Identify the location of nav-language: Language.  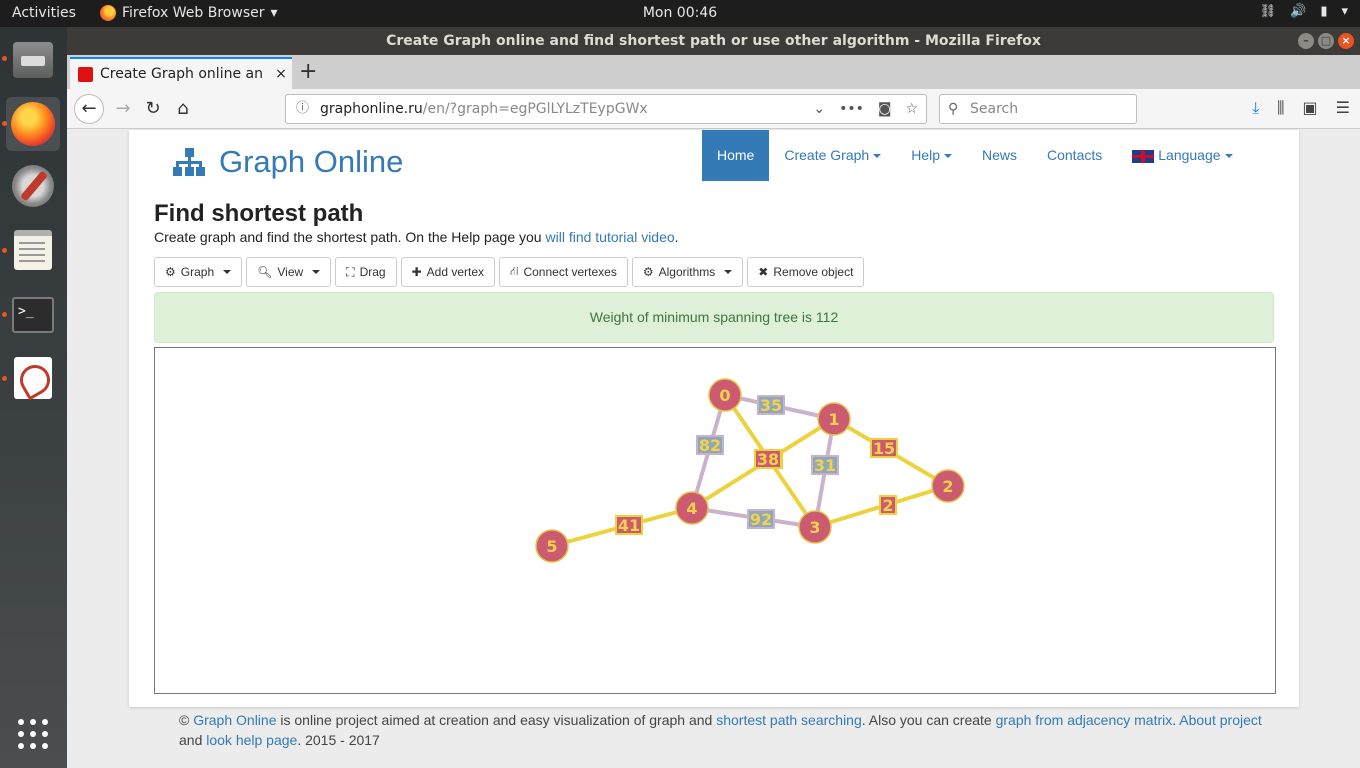
(1182, 155).